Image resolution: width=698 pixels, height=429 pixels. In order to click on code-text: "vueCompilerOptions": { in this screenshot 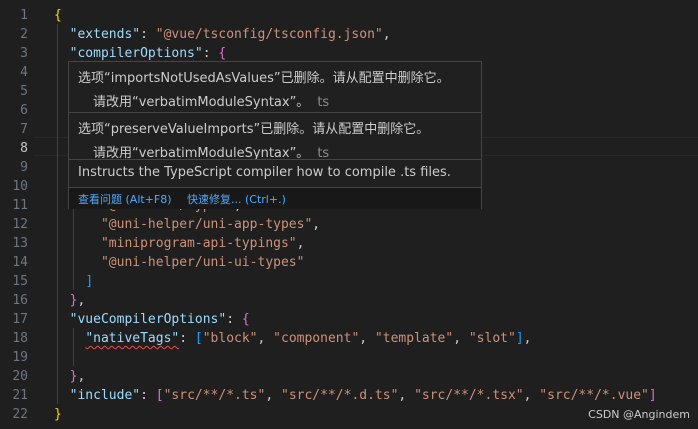, I will do `click(159, 319)`.